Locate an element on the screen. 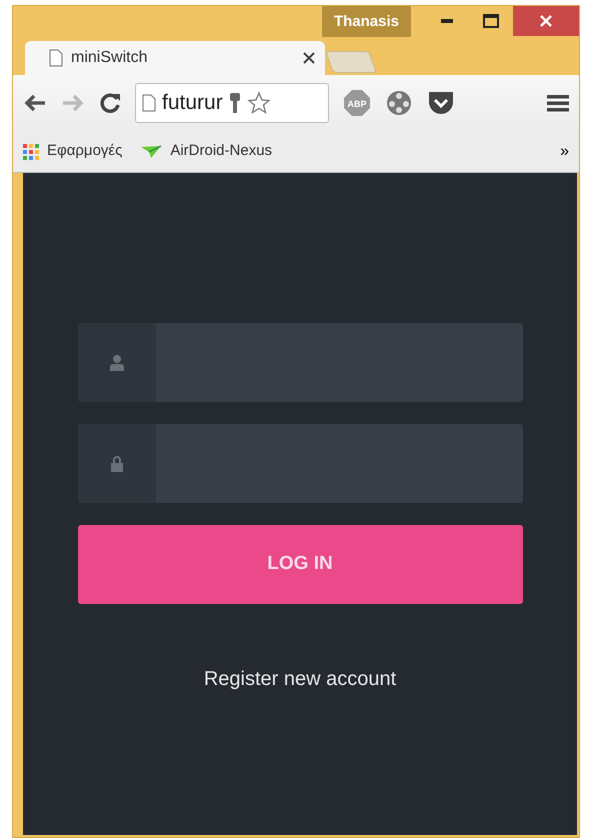  register-link: Register new account is located at coordinates (300, 679).